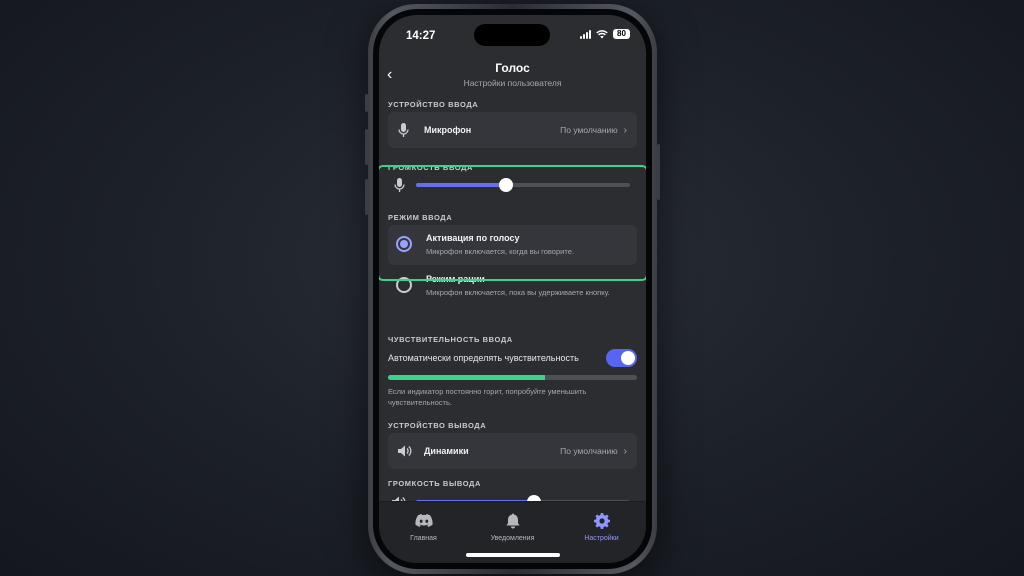  What do you see at coordinates (407, 130) in the screenshot?
I see `microphone-icon` at bounding box center [407, 130].